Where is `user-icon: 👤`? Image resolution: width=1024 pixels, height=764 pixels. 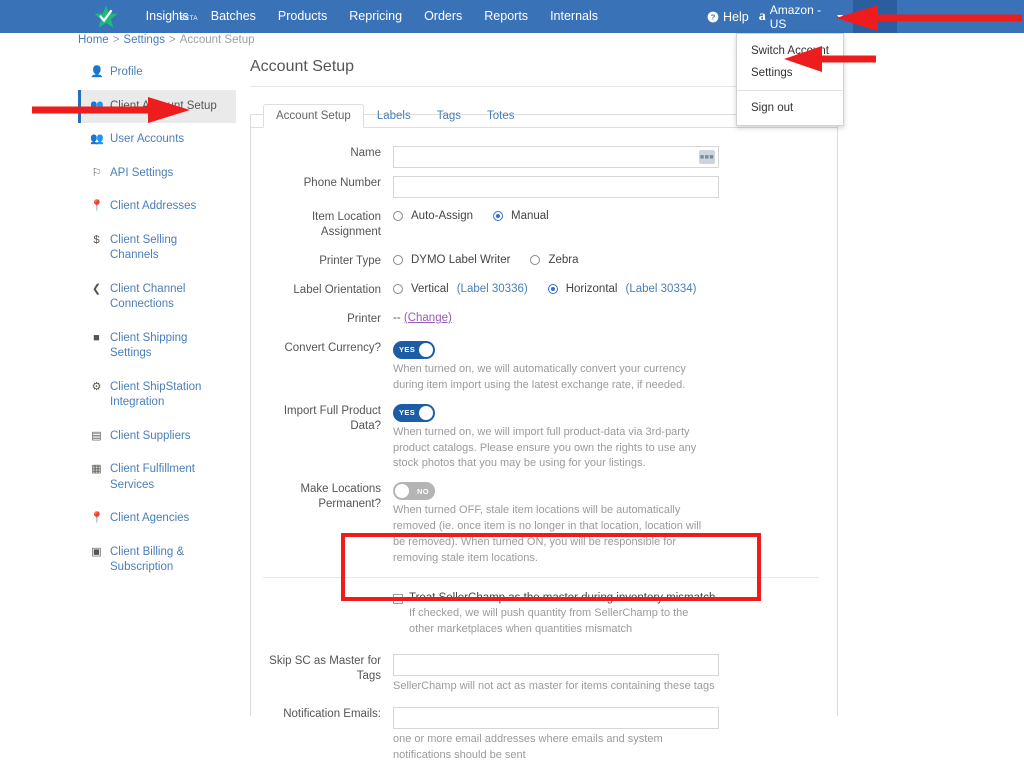 user-icon: 👤 is located at coordinates (97, 72).